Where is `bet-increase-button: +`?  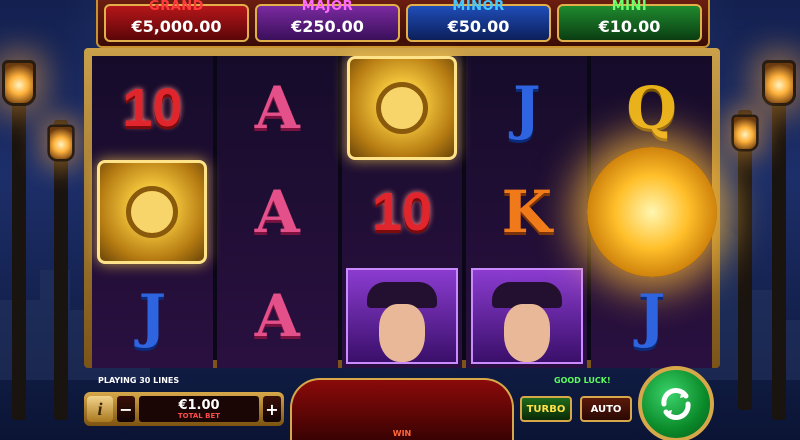 bet-increase-button: + is located at coordinates (272, 409).